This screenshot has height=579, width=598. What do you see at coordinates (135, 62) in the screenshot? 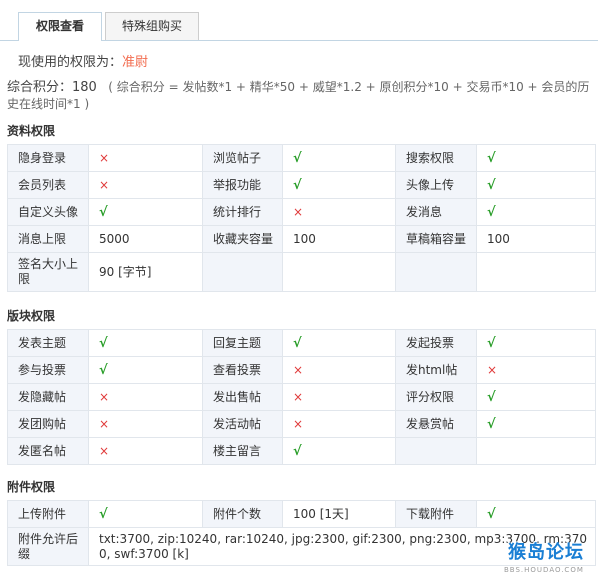
I see `current-level-value: 准尉` at bounding box center [135, 62].